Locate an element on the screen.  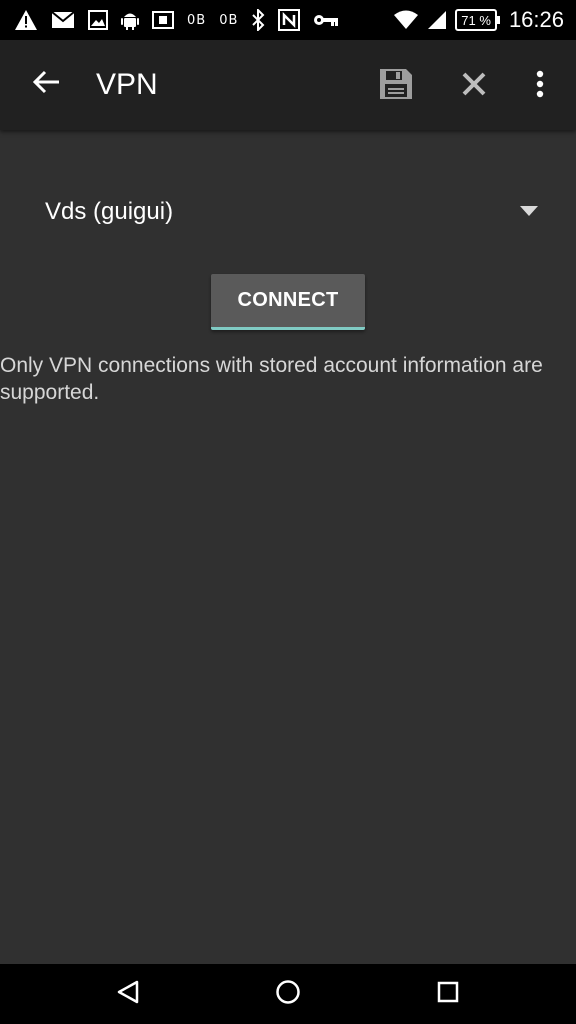
back-button is located at coordinates (46, 84).